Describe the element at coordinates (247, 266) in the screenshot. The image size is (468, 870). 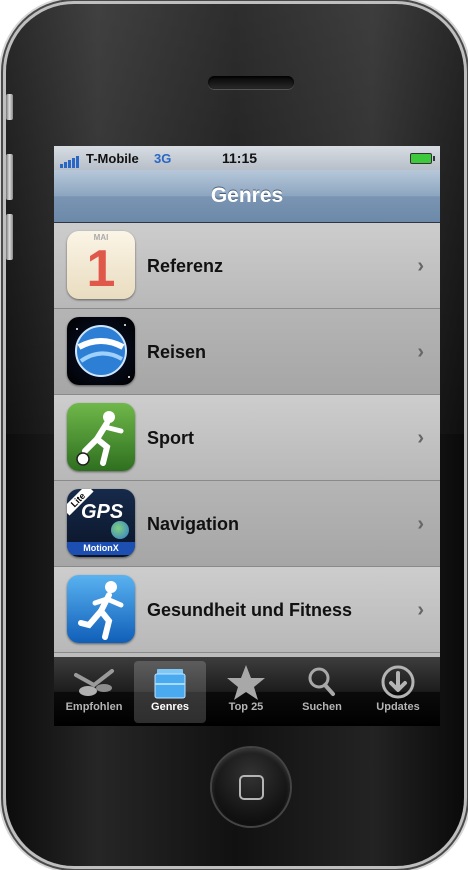
I see `list-item-referenz: MAI 1 Referenz ›` at that location.